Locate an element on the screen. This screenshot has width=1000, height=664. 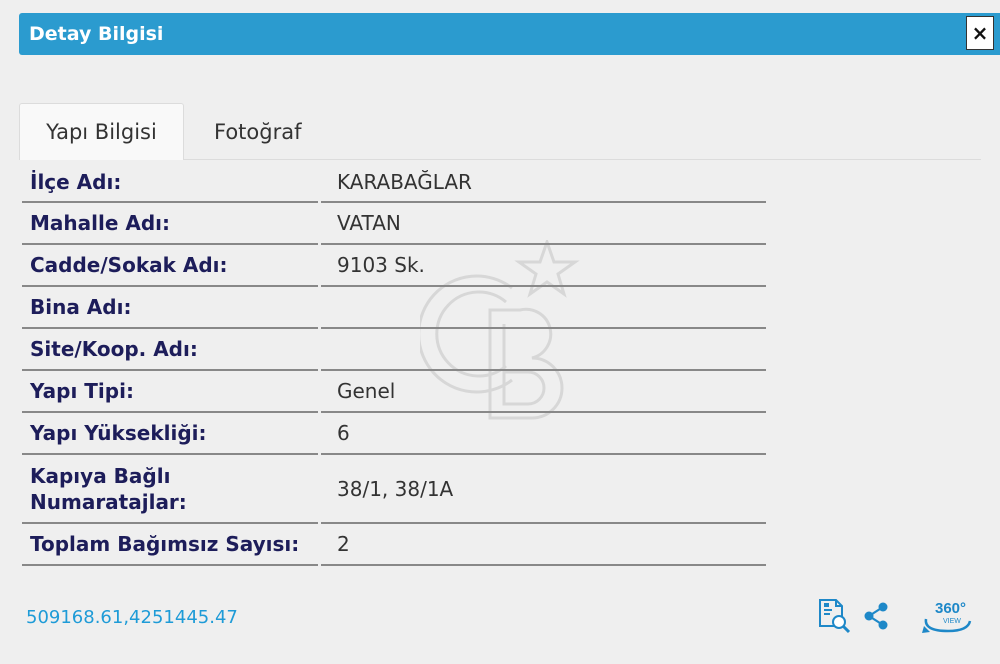
table-row: Yapı Tipi: Genel is located at coordinates (394, 392).